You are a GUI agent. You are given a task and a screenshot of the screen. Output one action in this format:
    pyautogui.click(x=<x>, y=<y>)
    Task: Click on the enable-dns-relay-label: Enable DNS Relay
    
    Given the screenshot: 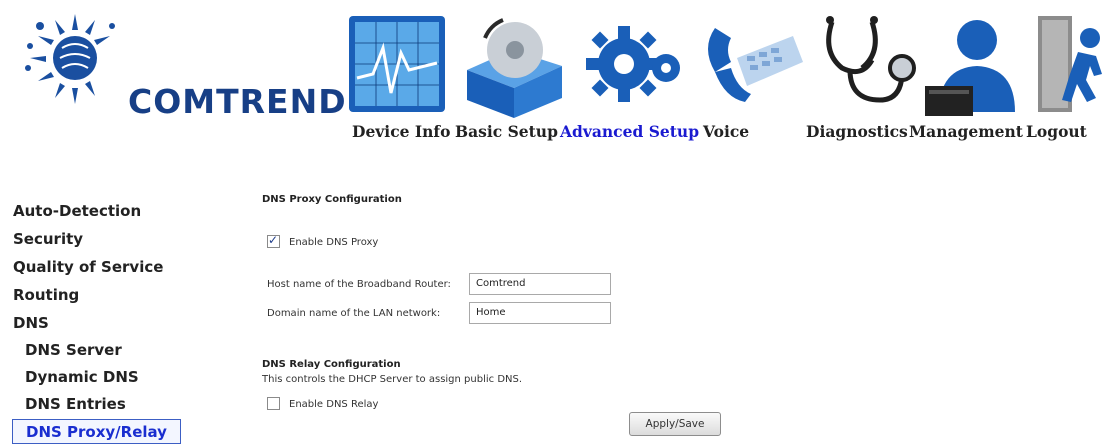 What is the action you would take?
    pyautogui.click(x=334, y=404)
    